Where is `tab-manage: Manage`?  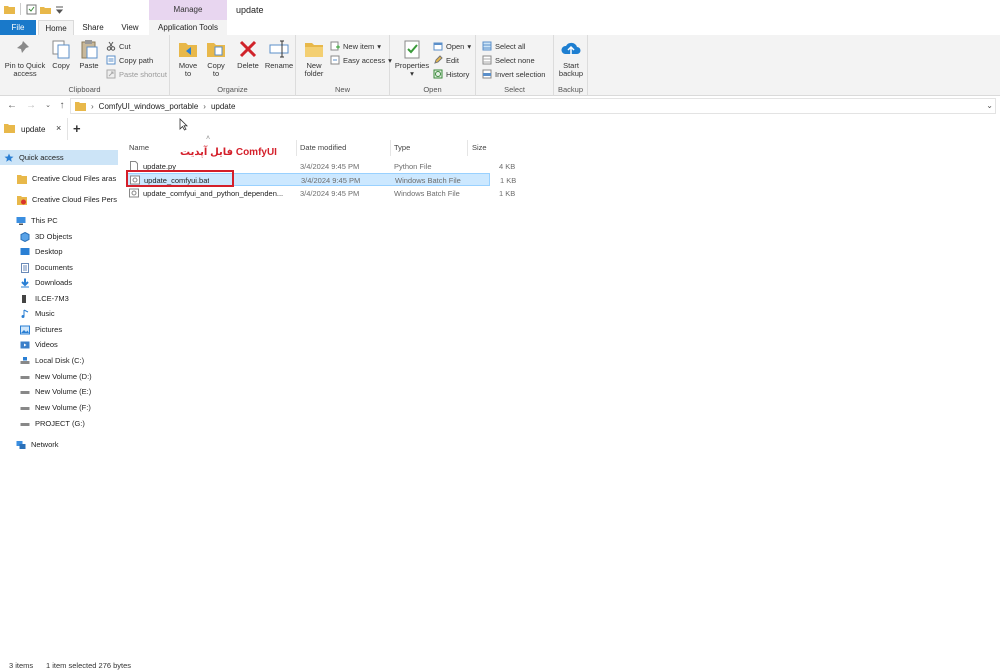
tab-manage: Manage is located at coordinates (188, 10).